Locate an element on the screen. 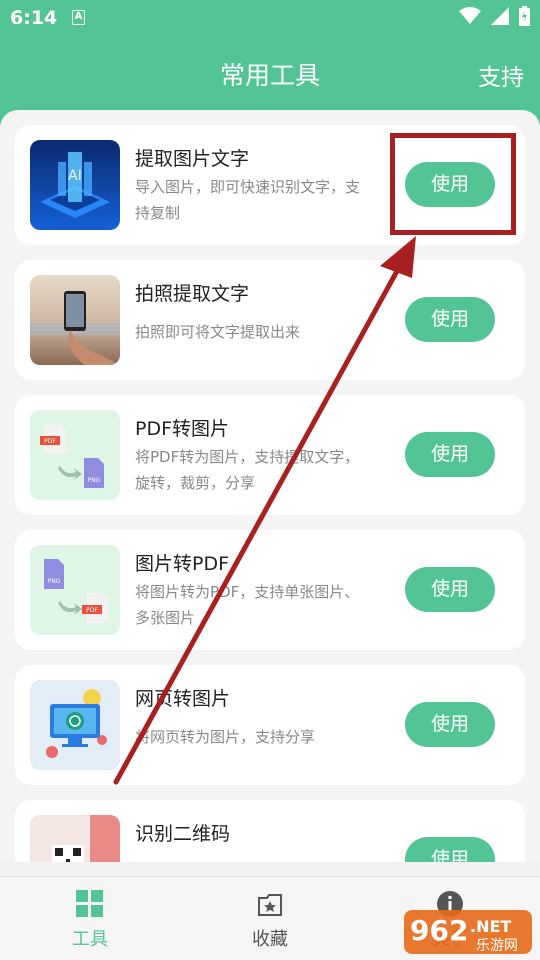  watermark-suffix: .NET is located at coordinates (490, 926).